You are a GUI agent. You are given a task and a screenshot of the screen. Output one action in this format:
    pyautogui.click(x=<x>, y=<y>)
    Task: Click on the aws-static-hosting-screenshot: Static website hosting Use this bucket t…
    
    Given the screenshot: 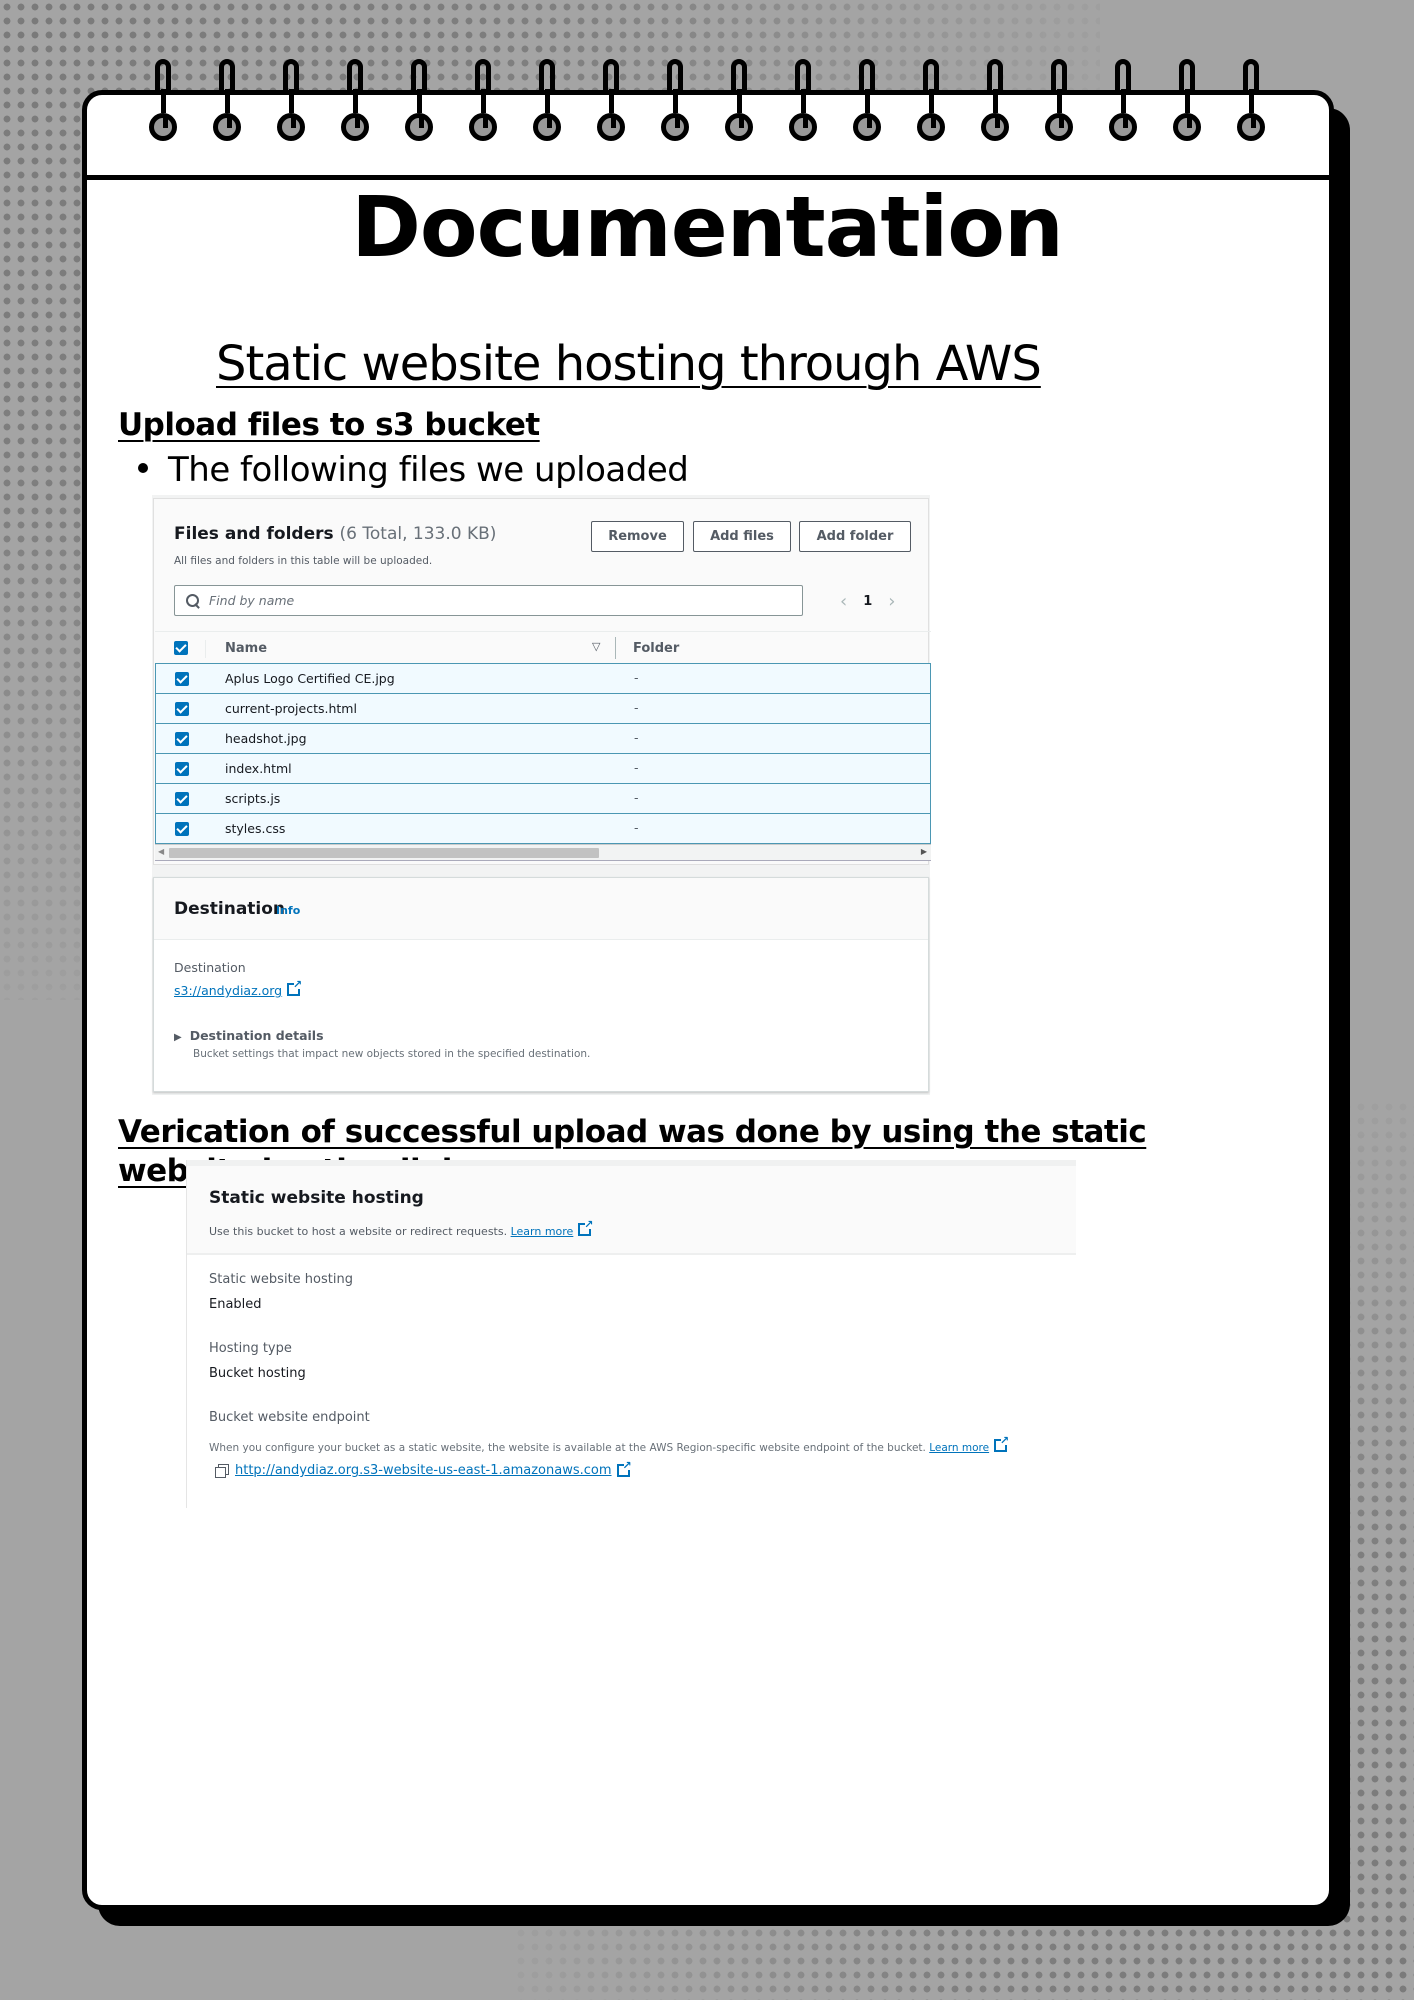 What is the action you would take?
    pyautogui.click(x=631, y=1334)
    